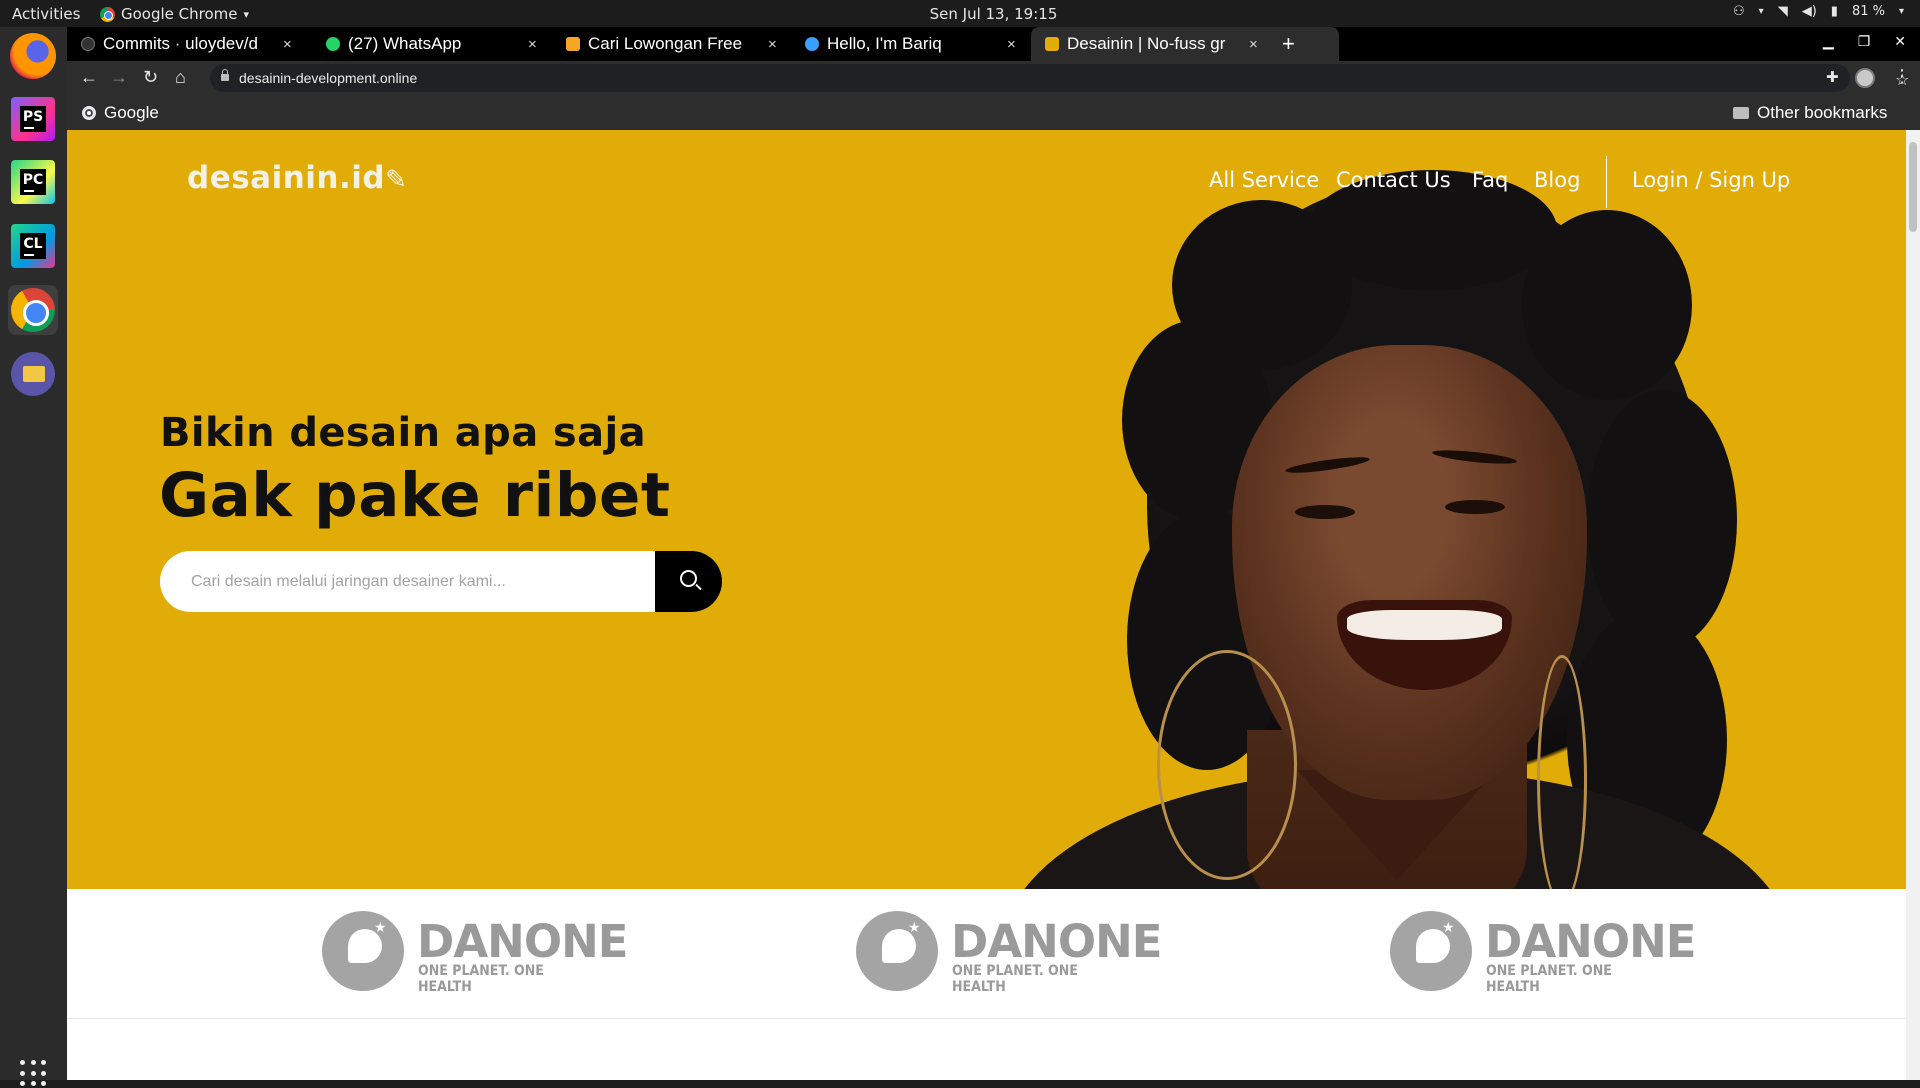 The width and height of the screenshot is (1920, 1088). Describe the element at coordinates (1818, 11) in the screenshot. I see `system-tray: ⚇ ▾ ◥ ◀) ▮ 81 % ▾` at that location.